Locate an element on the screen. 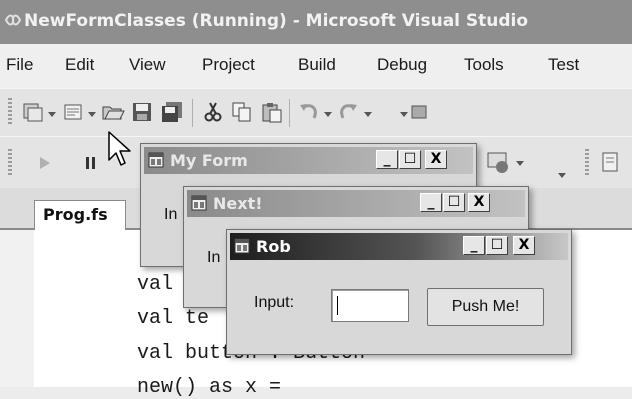 The height and width of the screenshot is (399, 632). menu-build: Build is located at coordinates (317, 65).